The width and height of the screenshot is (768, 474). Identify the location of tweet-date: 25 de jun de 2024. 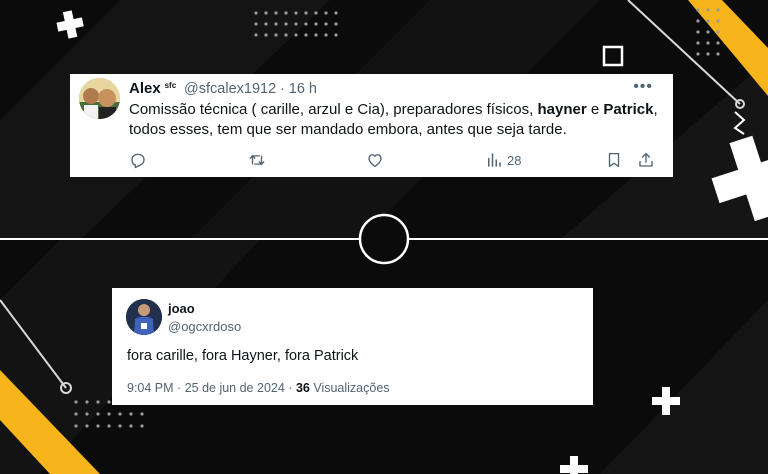
(235, 388).